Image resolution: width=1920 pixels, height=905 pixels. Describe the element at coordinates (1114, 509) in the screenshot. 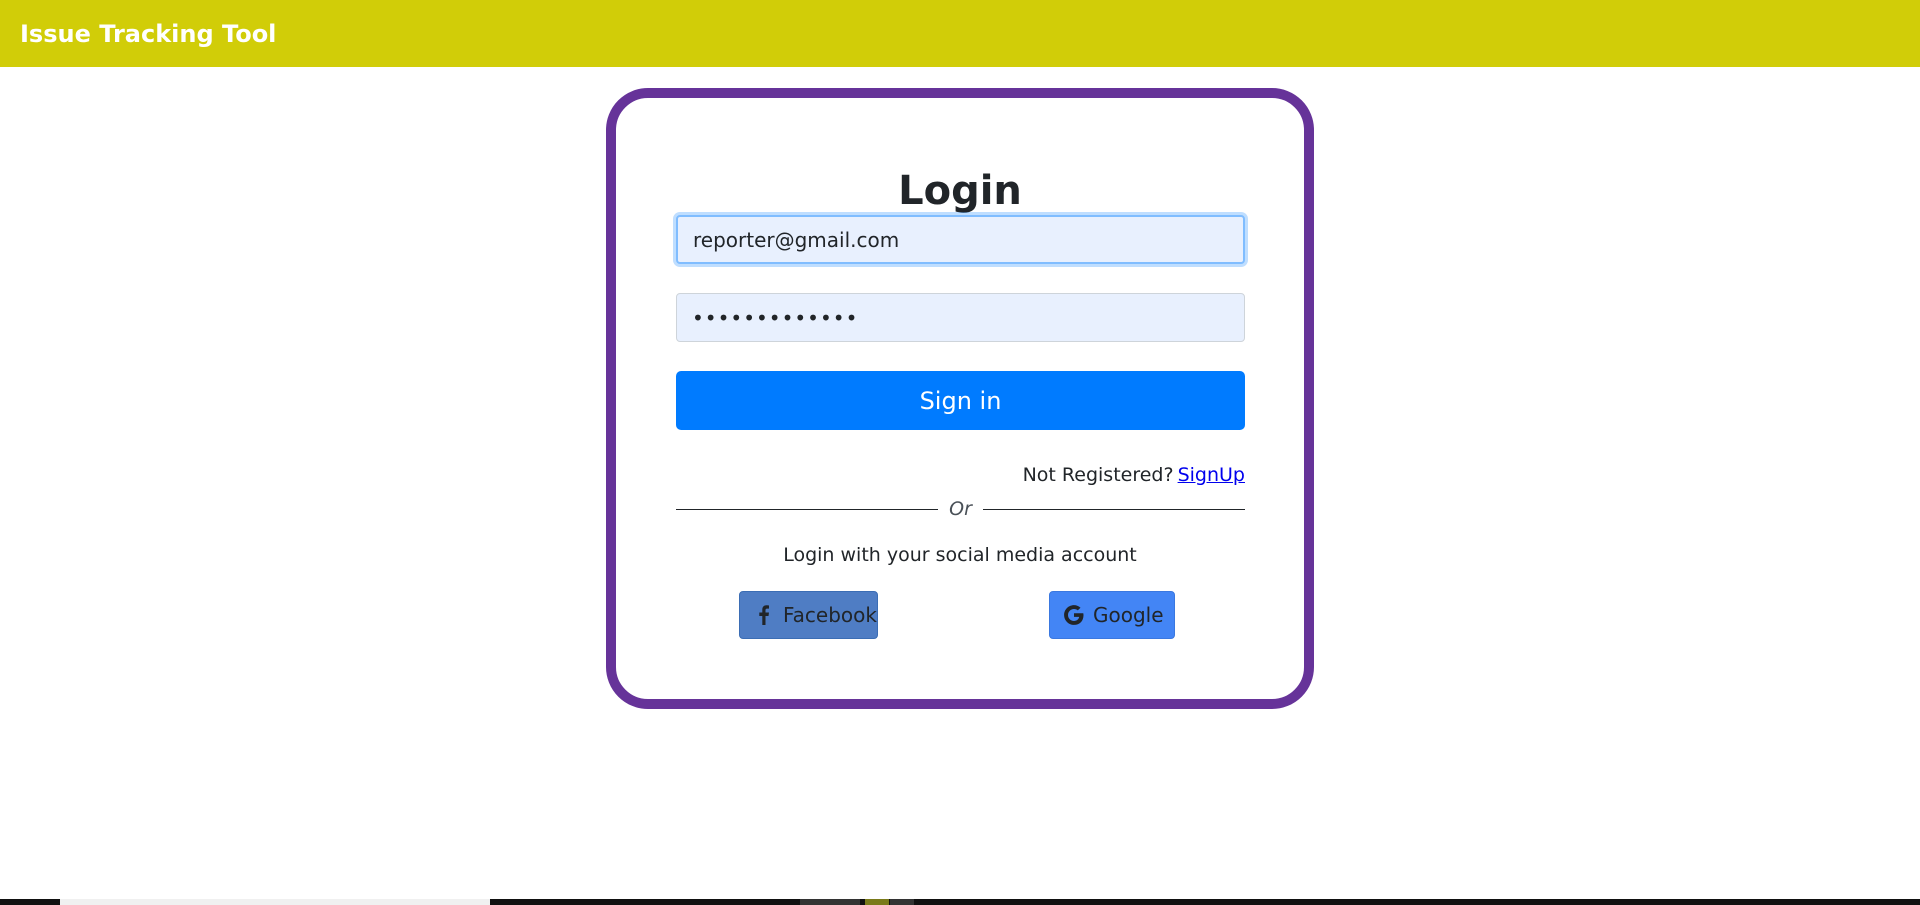

I see `divider-line-right` at that location.